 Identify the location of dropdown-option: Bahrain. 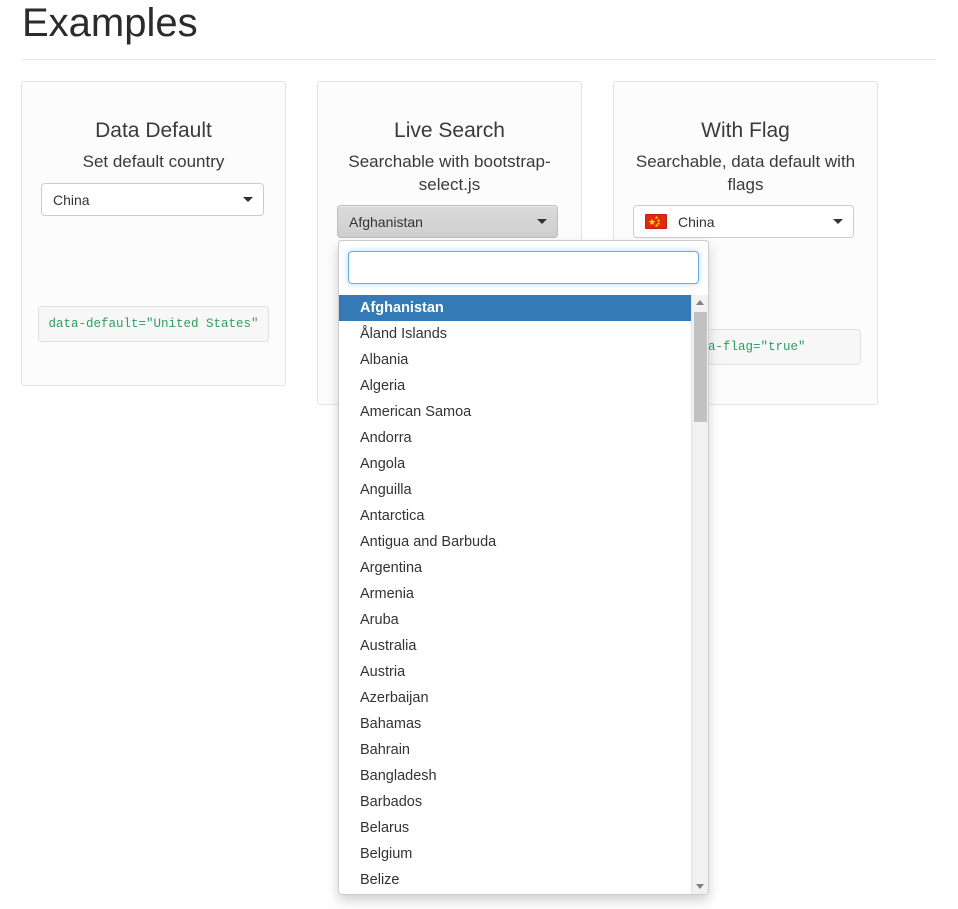
(523, 750).